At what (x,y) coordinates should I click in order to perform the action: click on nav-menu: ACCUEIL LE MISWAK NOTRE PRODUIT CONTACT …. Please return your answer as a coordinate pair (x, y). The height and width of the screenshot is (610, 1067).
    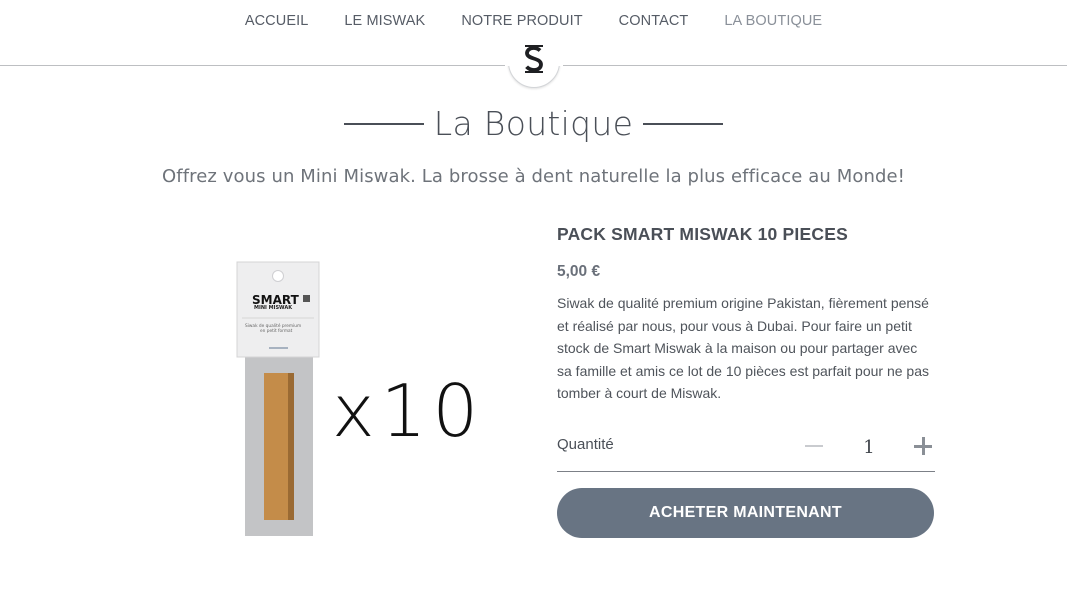
    Looking at the image, I should click on (533, 21).